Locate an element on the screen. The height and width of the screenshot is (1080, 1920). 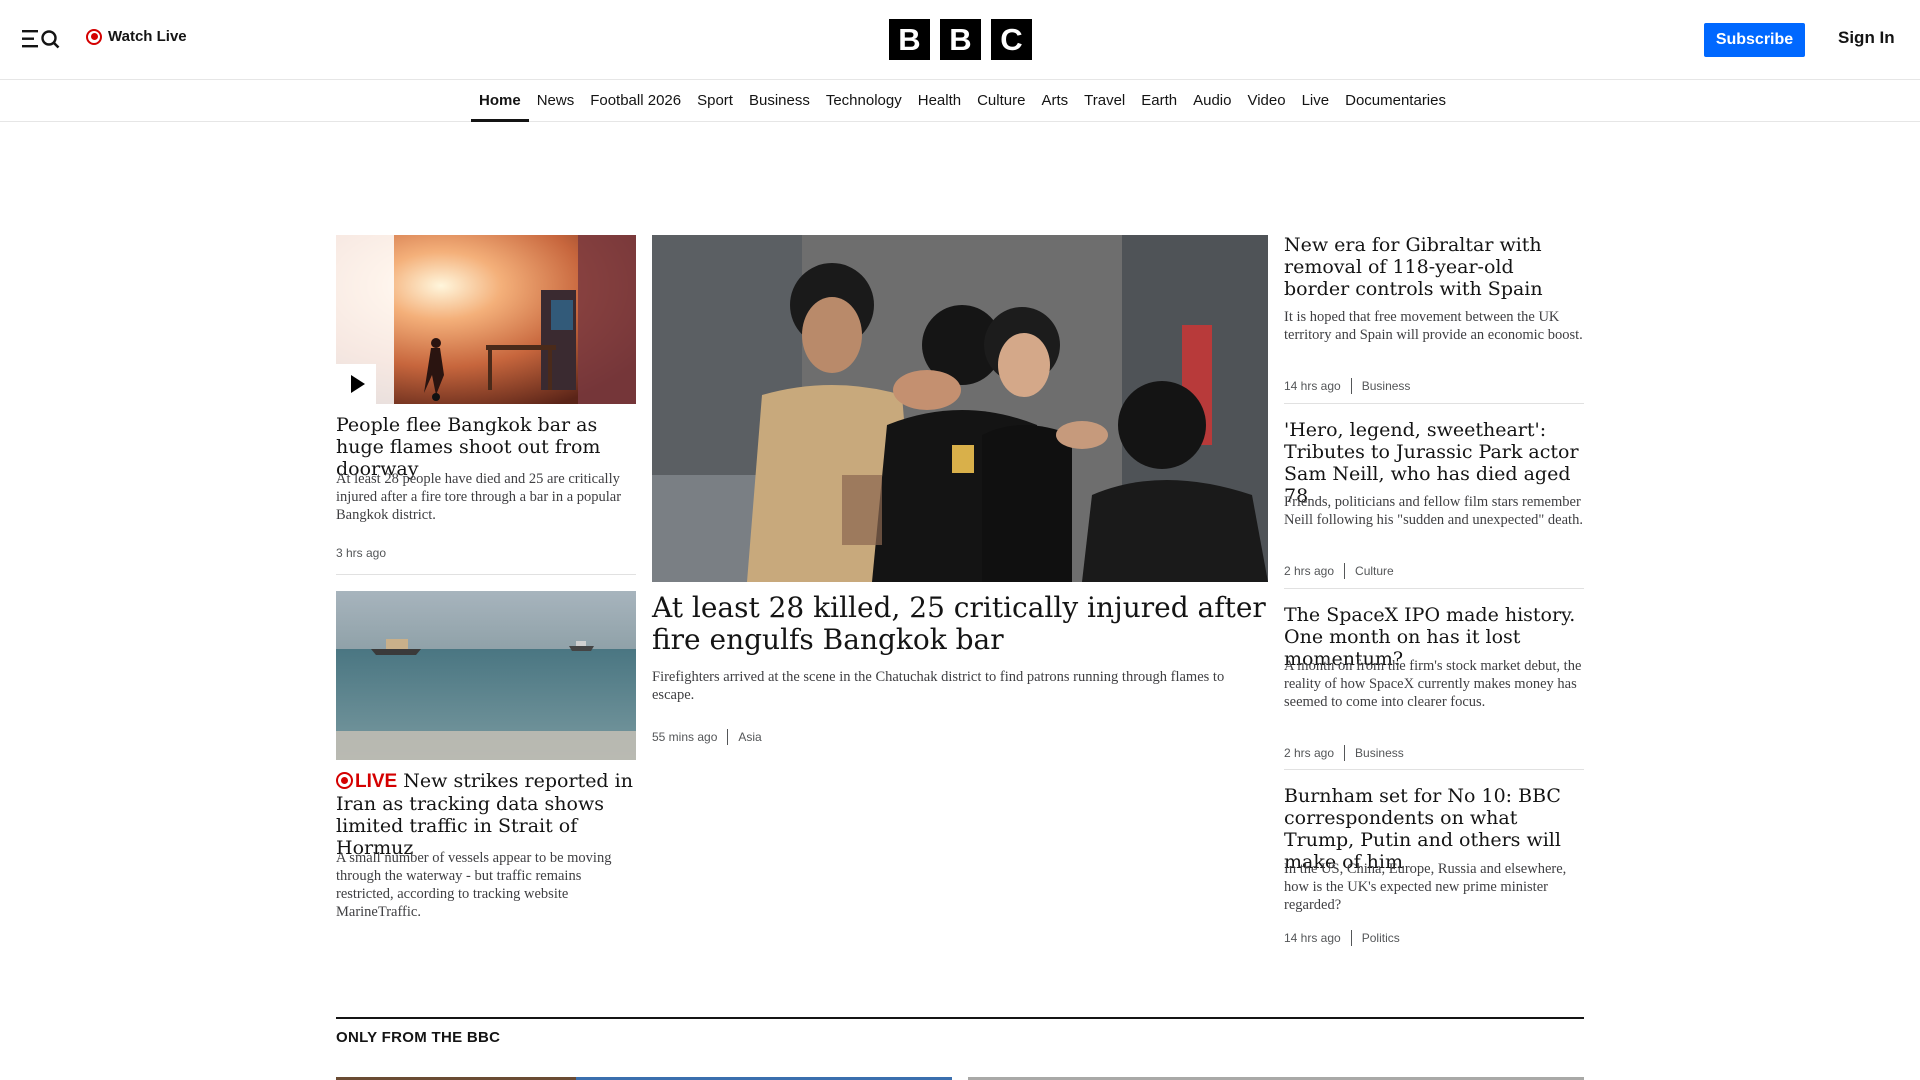
menu-icon is located at coordinates (41, 39).